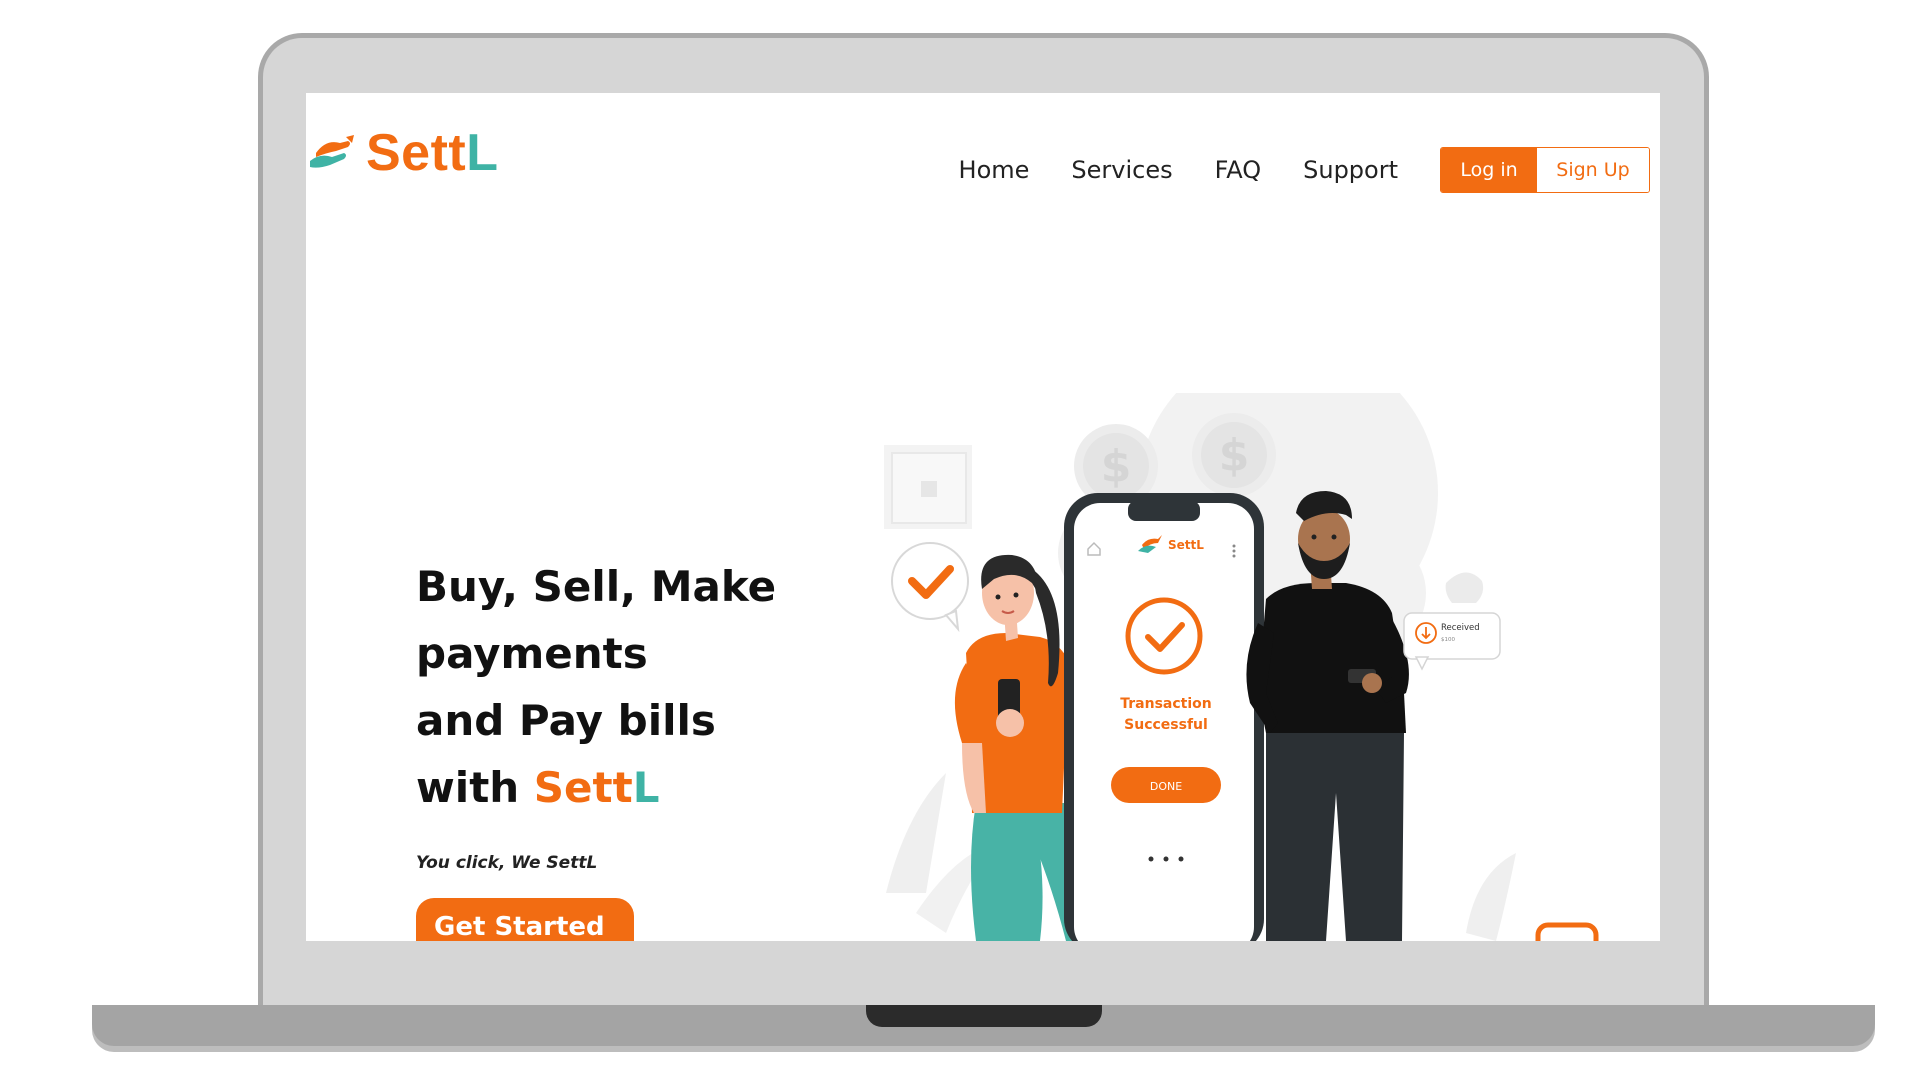 The image size is (1920, 1080). What do you see at coordinates (583, 787) in the screenshot?
I see `hero-brand-main: Sett` at bounding box center [583, 787].